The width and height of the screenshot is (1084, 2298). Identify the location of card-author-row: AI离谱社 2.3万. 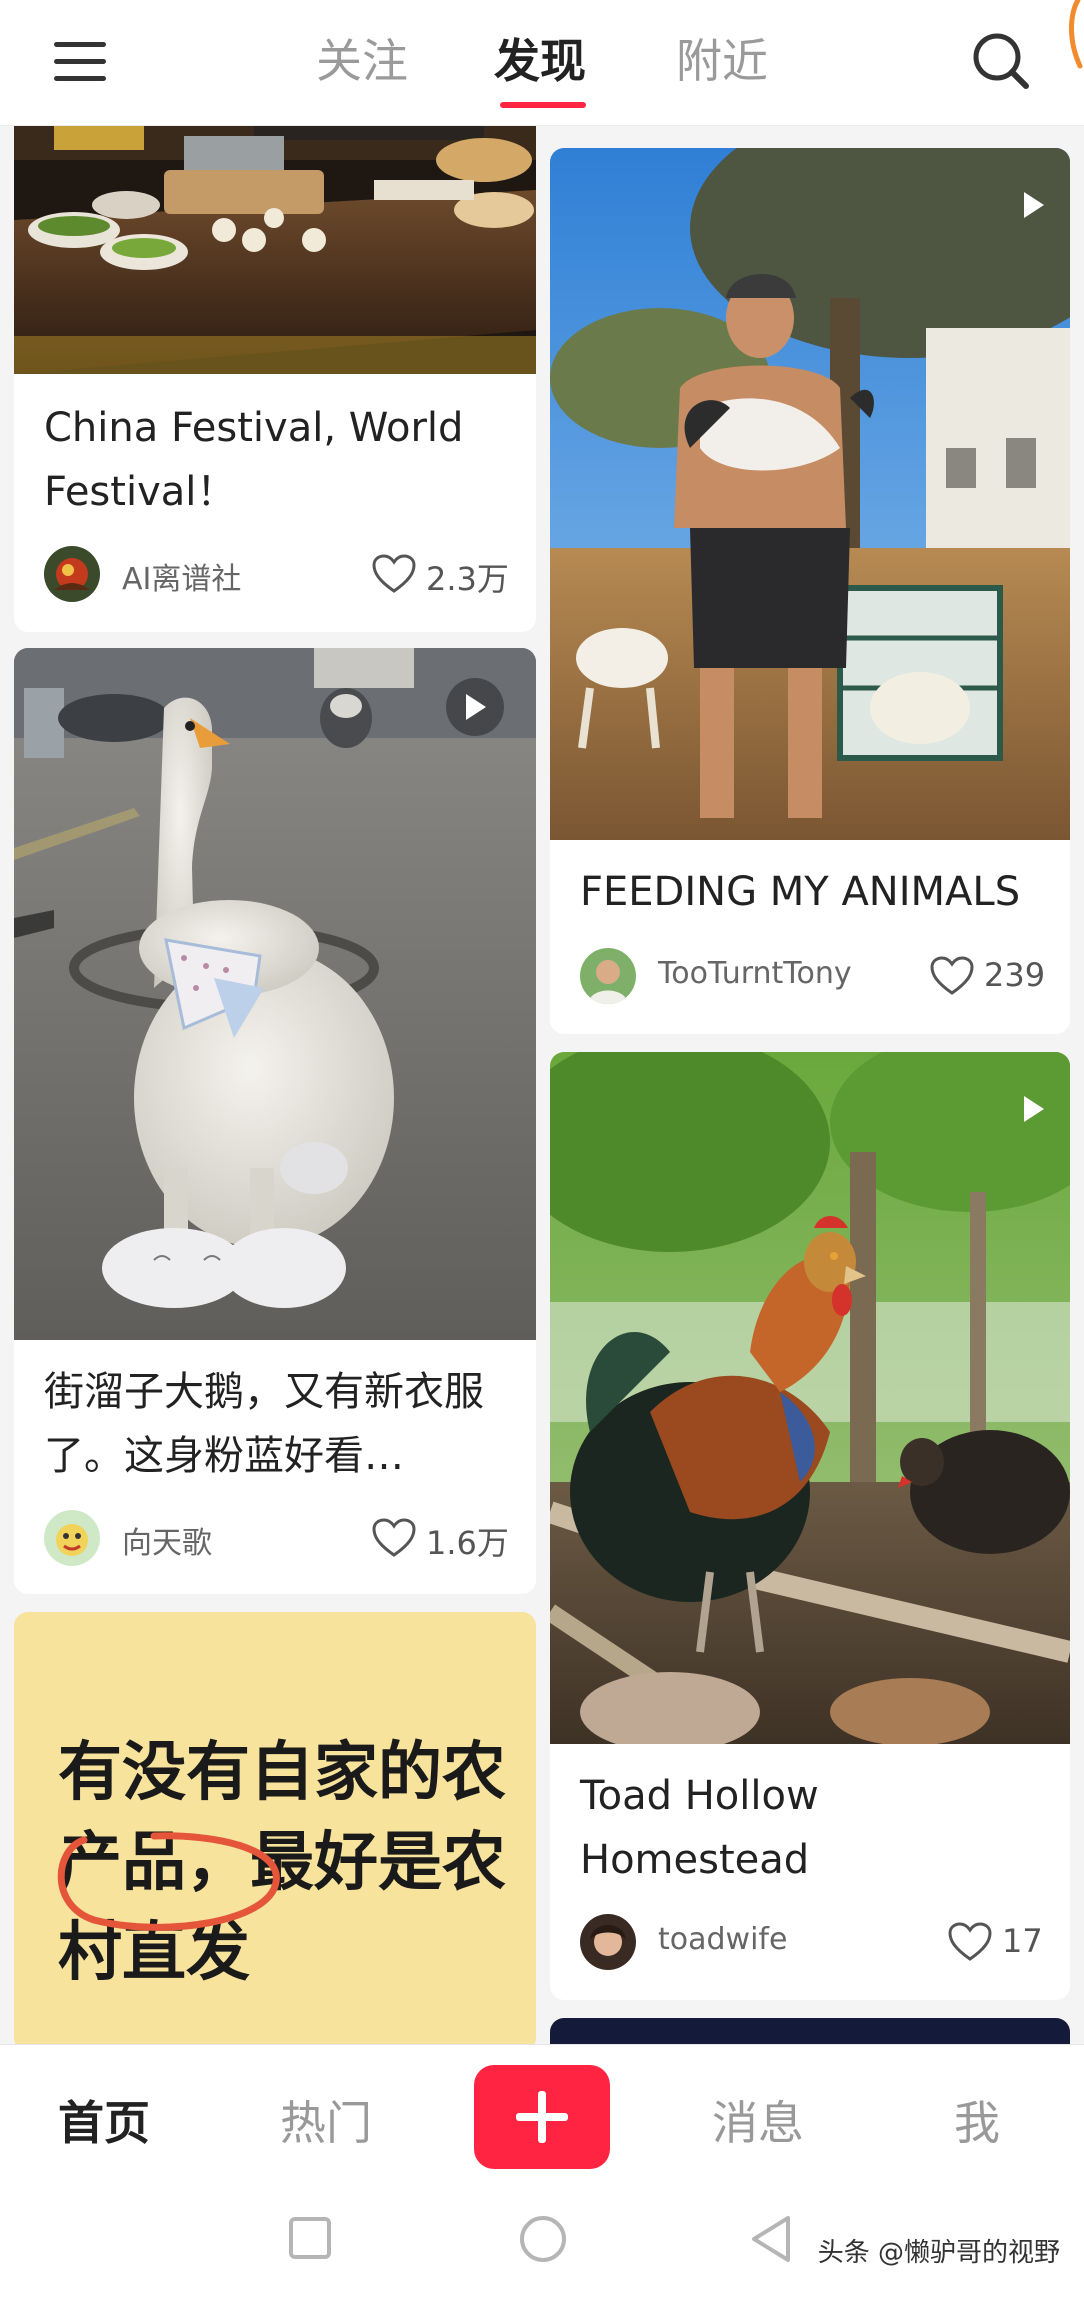
(276, 574).